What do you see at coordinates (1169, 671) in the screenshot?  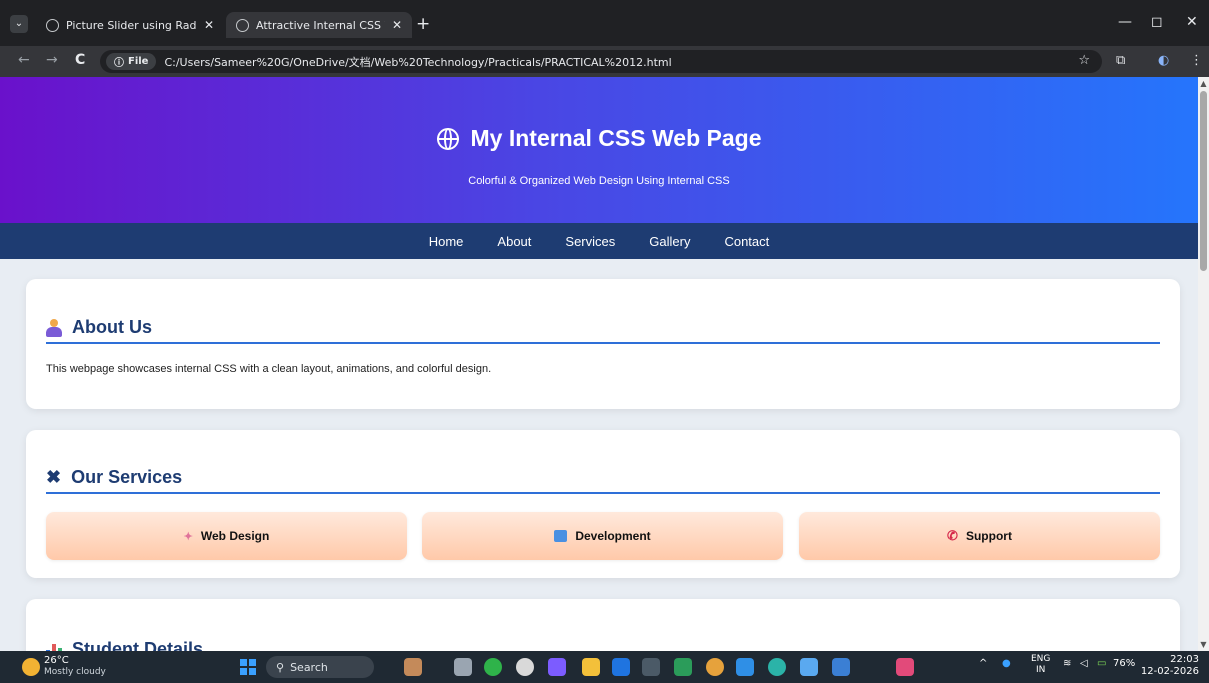 I see `clock-date: 12-02-2026` at bounding box center [1169, 671].